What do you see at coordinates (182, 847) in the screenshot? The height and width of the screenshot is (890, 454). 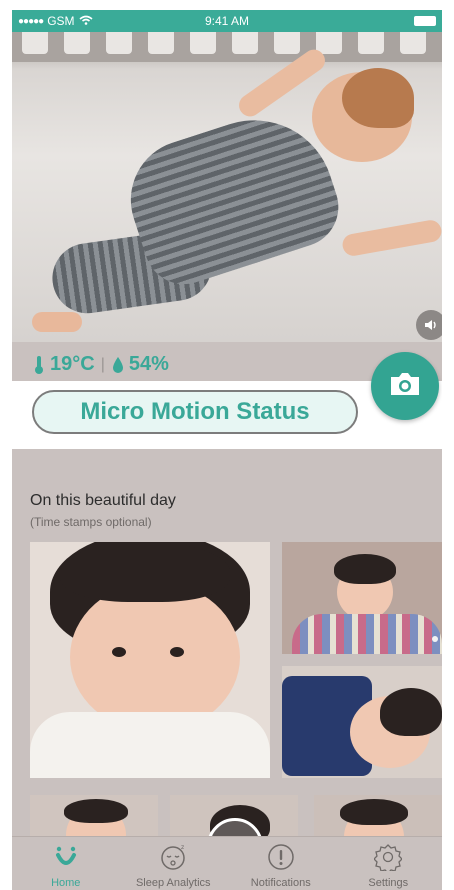 I see `svg-text: z` at bounding box center [182, 847].